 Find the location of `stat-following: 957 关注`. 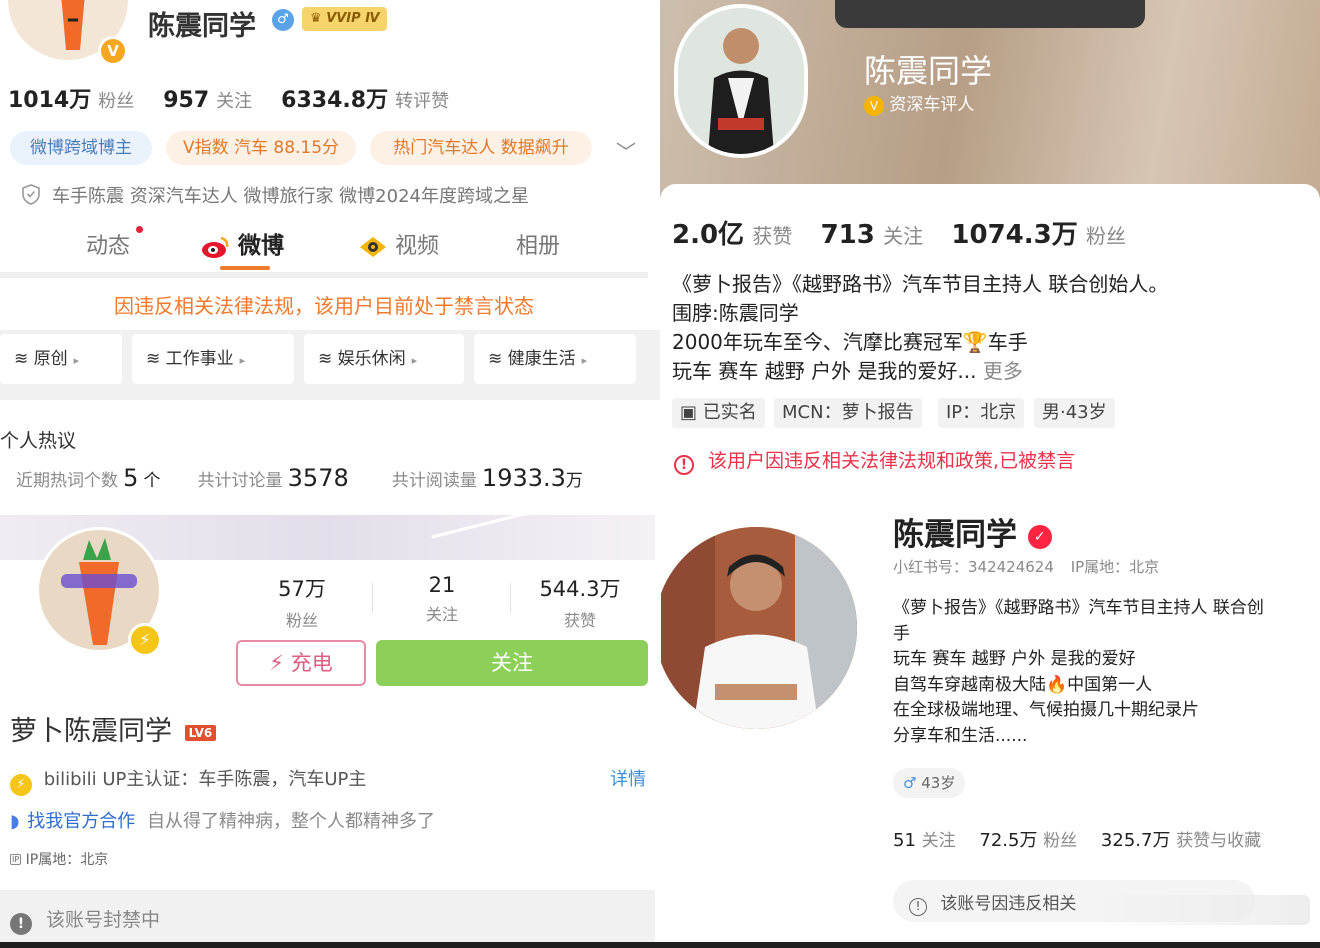

stat-following: 957 关注 is located at coordinates (207, 100).